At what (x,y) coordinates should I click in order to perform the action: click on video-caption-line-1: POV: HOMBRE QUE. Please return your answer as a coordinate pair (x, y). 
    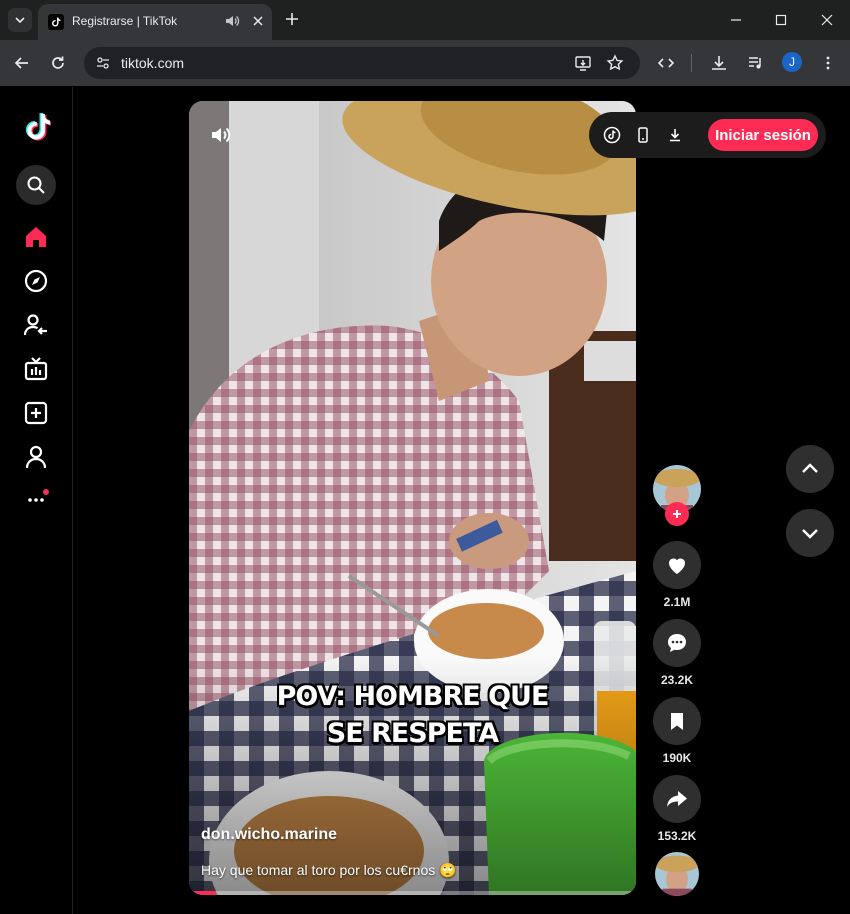
    Looking at the image, I should click on (413, 696).